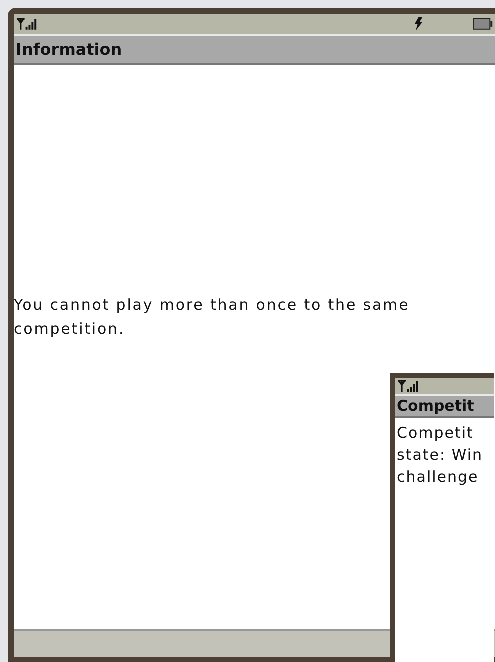 This screenshot has height=662, width=495. Describe the element at coordinates (254, 50) in the screenshot. I see `screen-title: Information` at that location.